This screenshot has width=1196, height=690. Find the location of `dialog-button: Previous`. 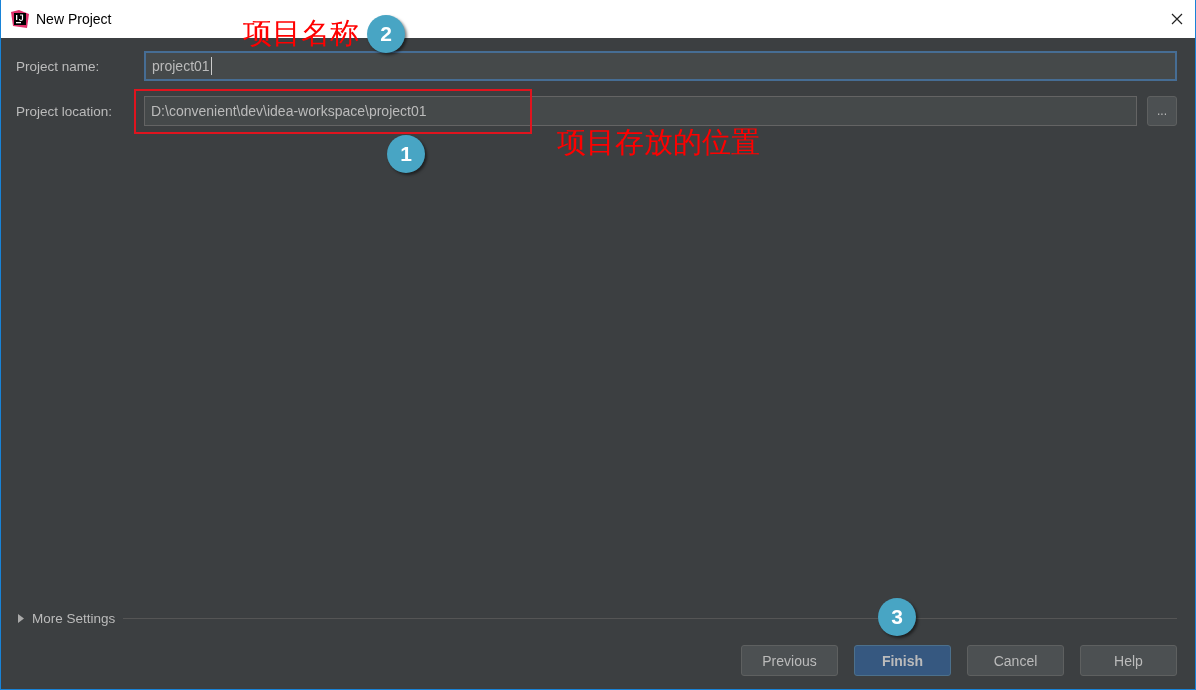

dialog-button: Previous is located at coordinates (789, 660).